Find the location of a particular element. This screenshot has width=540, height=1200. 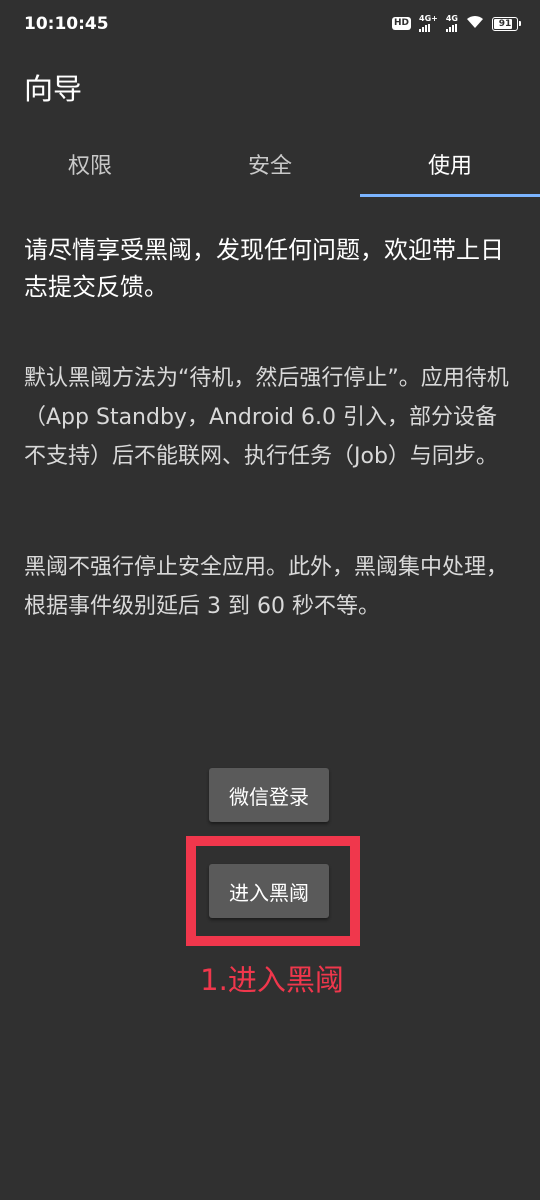

wifi-icon is located at coordinates (475, 23).